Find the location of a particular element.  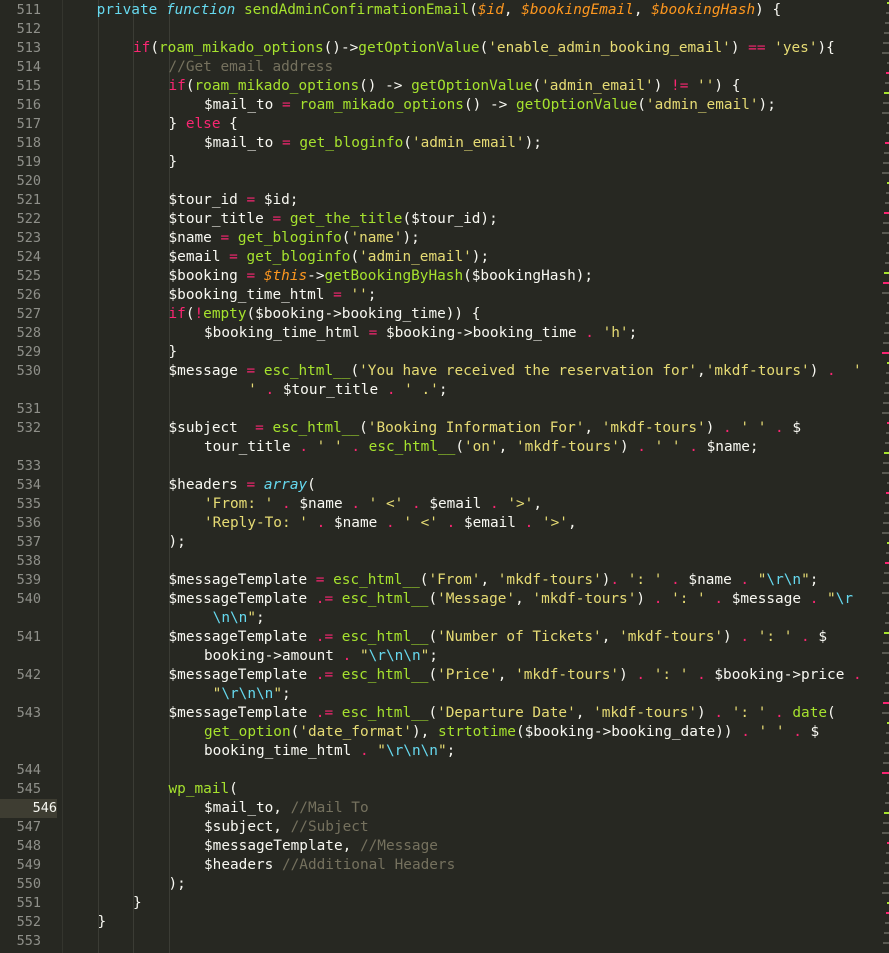

code-token: $messageTemplate, is located at coordinates (282, 846).